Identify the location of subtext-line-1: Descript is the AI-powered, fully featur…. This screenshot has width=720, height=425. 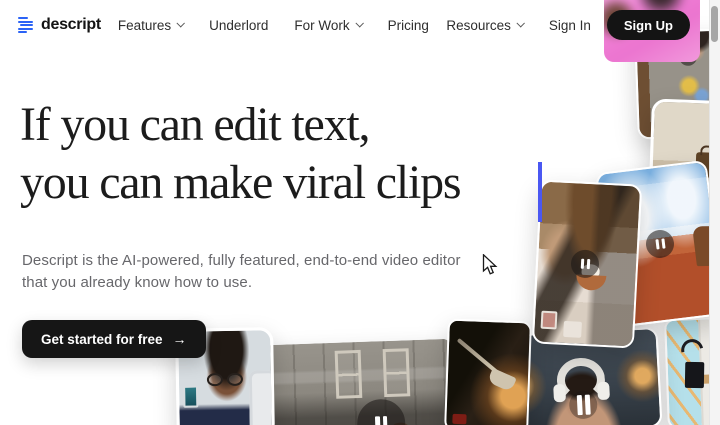
(241, 260).